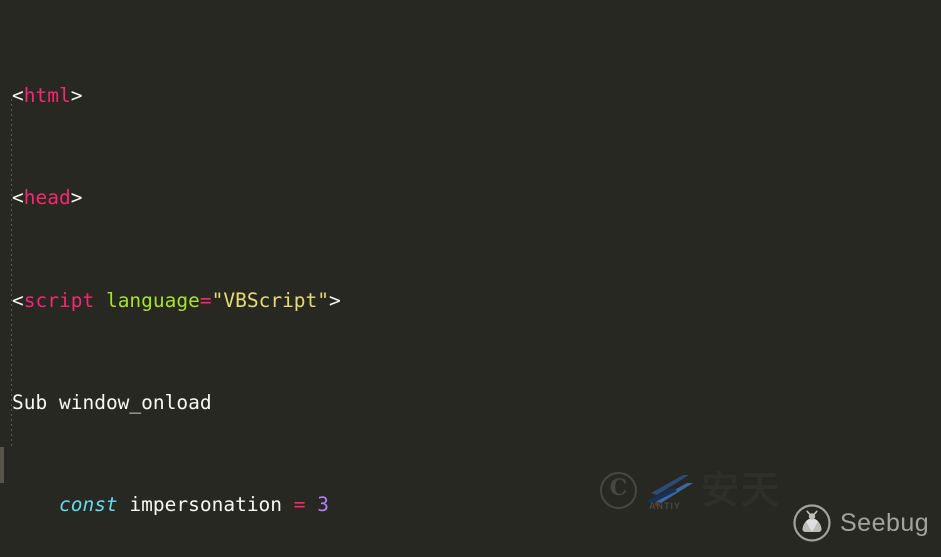 This screenshot has width=941, height=557. What do you see at coordinates (470, 403) in the screenshot?
I see `code-line-4: Sub window_onload` at bounding box center [470, 403].